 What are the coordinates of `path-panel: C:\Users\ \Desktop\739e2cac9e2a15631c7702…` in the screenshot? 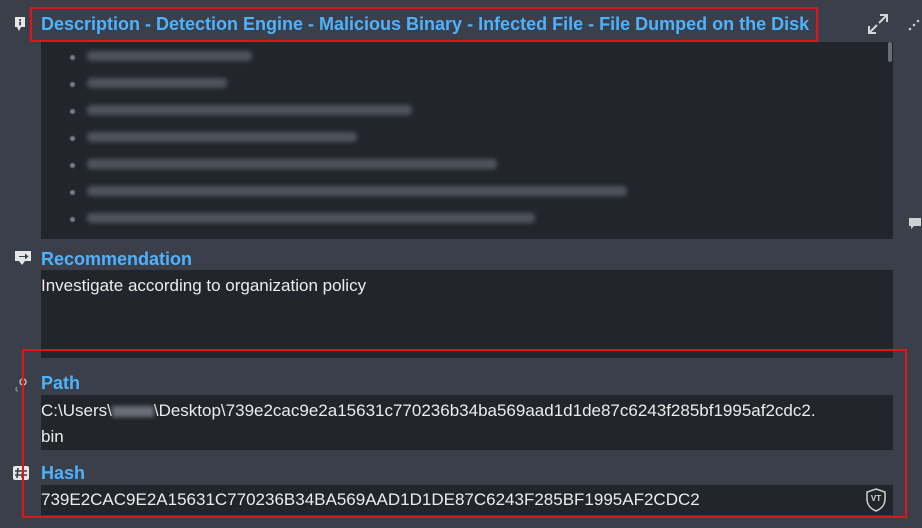 It's located at (467, 422).